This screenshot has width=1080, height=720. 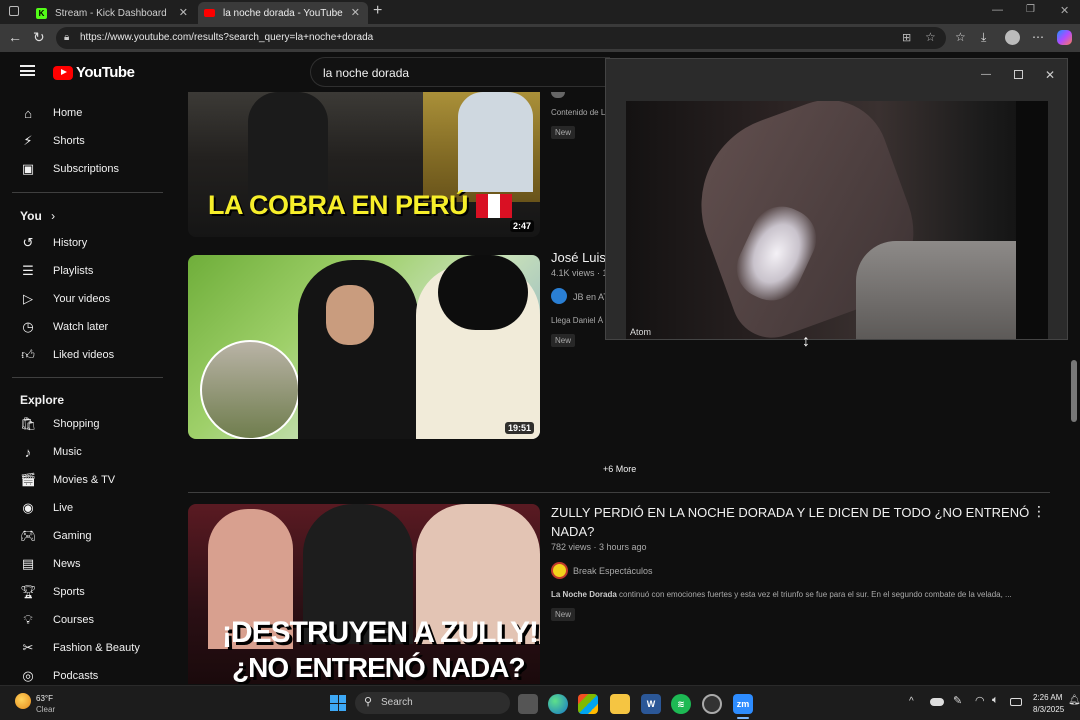 What do you see at coordinates (528, 704) in the screenshot?
I see `task-view-icon` at bounding box center [528, 704].